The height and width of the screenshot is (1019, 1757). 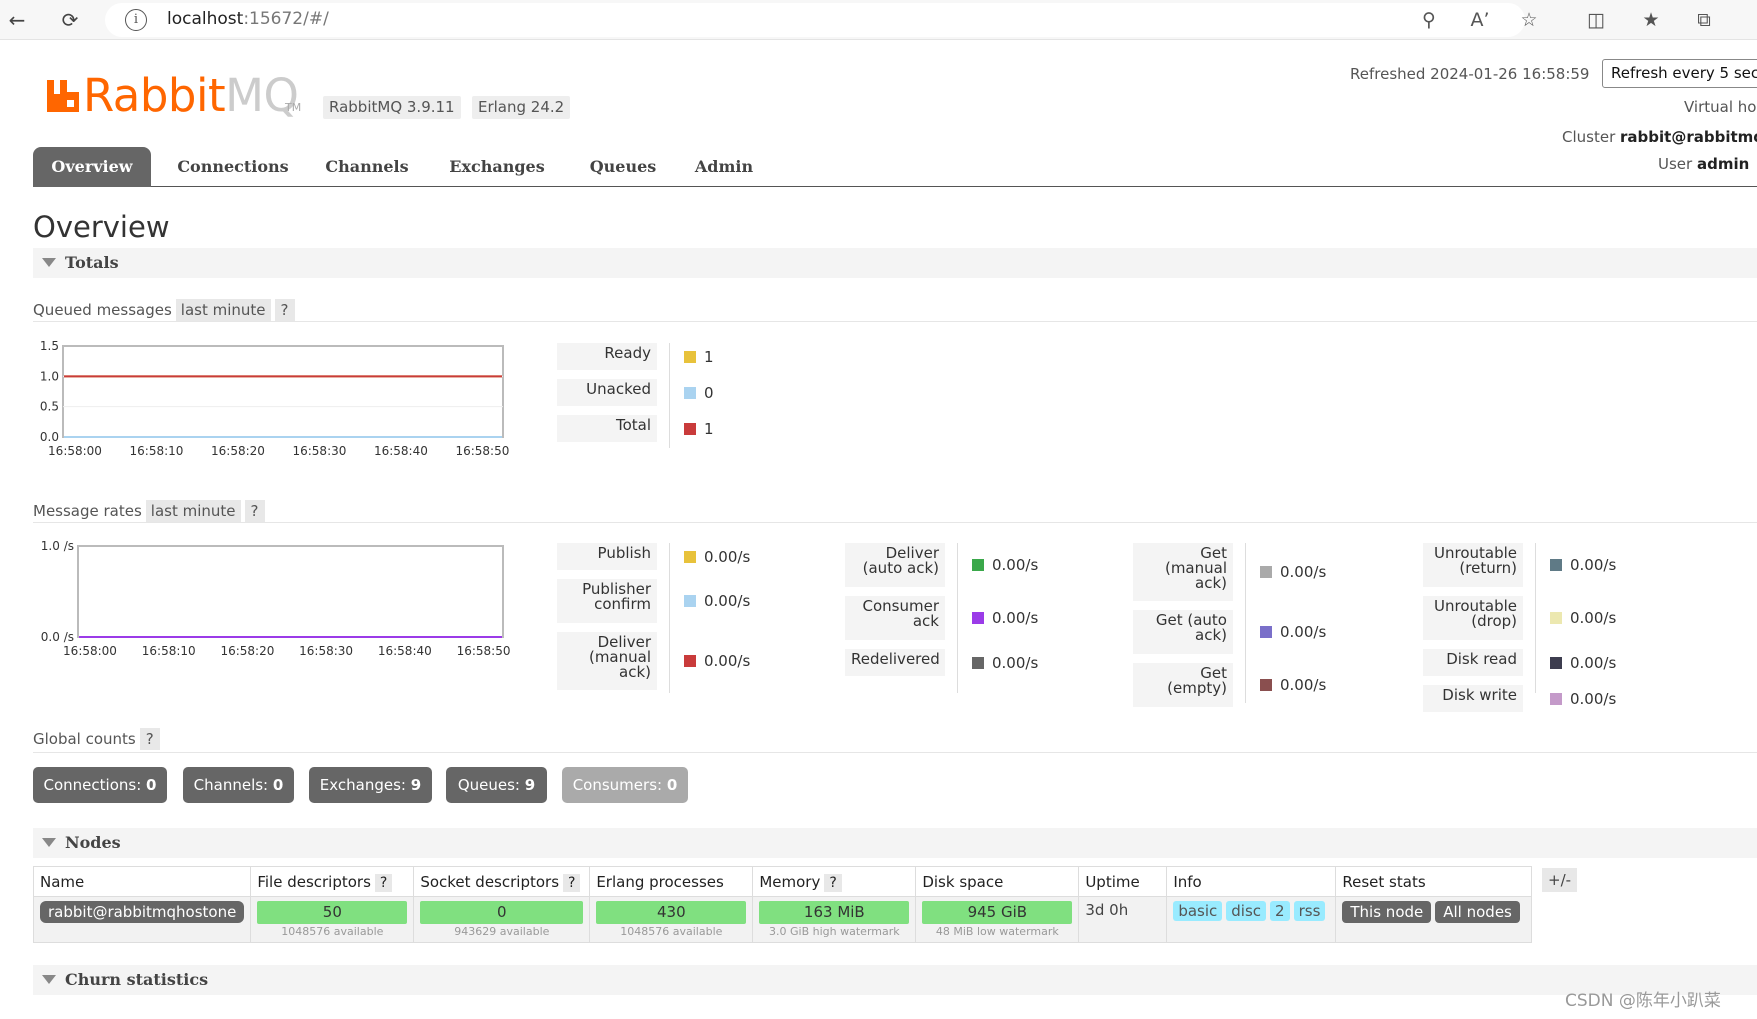 What do you see at coordinates (1473, 662) in the screenshot?
I see `legend-label: Disk read` at bounding box center [1473, 662].